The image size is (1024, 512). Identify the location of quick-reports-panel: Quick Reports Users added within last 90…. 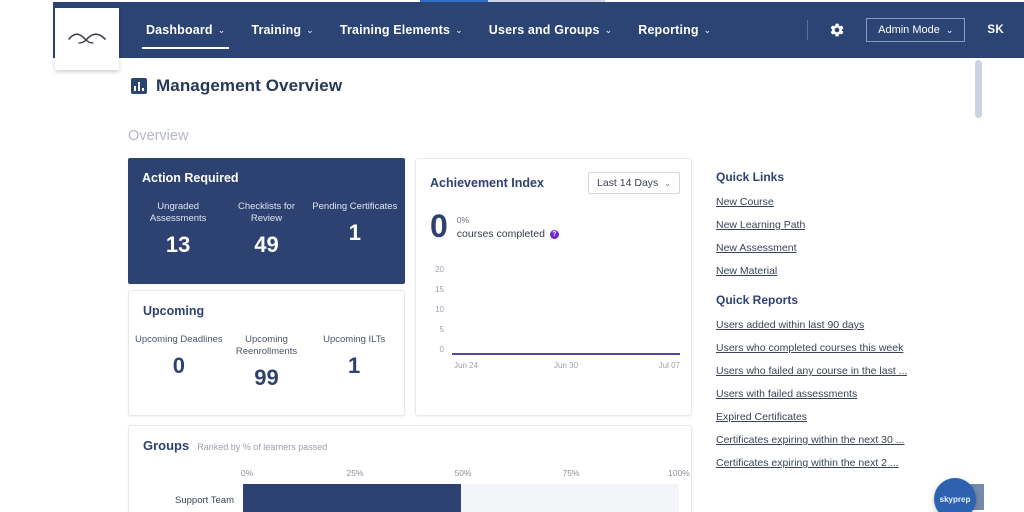
(811, 386).